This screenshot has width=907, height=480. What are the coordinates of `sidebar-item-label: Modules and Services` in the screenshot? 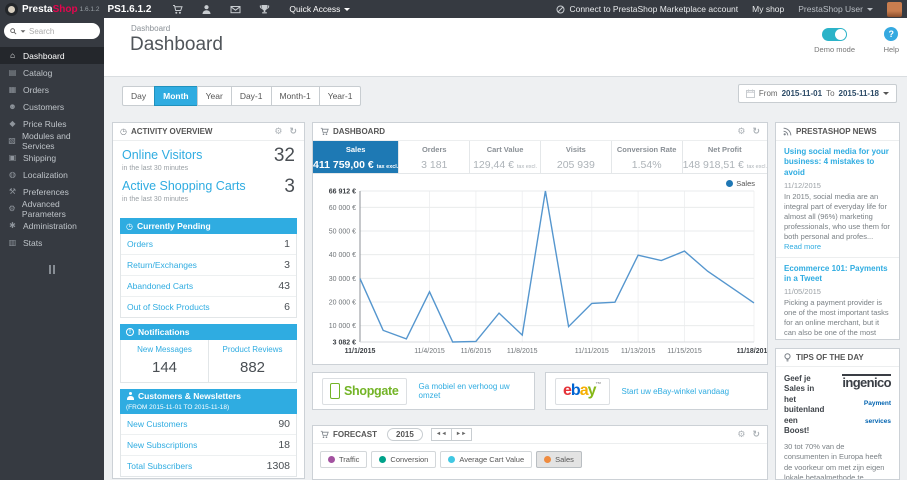 It's located at (46, 140).